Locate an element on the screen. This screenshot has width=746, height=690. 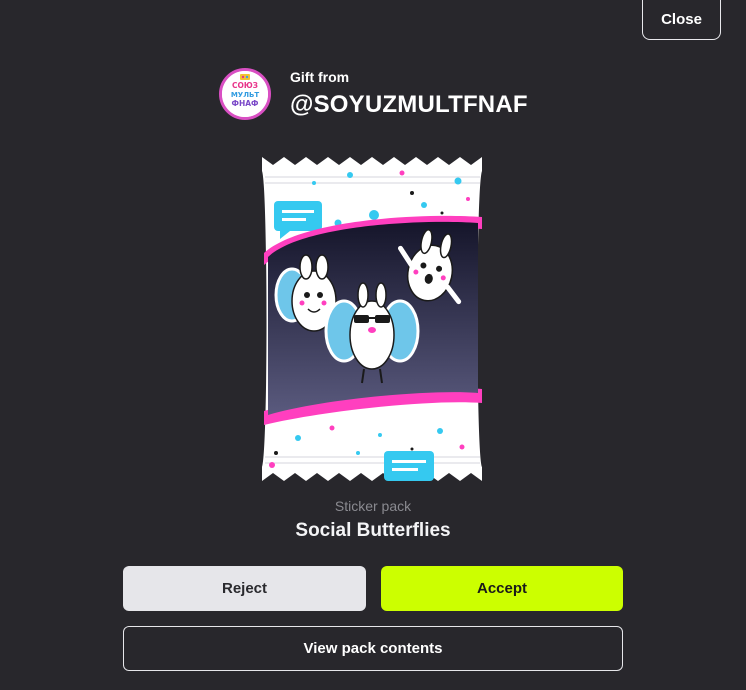
gift-sender: СОЮЗ МУЛЬТ ФНАФ Gift from @SOYUZMULTFNAF is located at coordinates (373, 94).